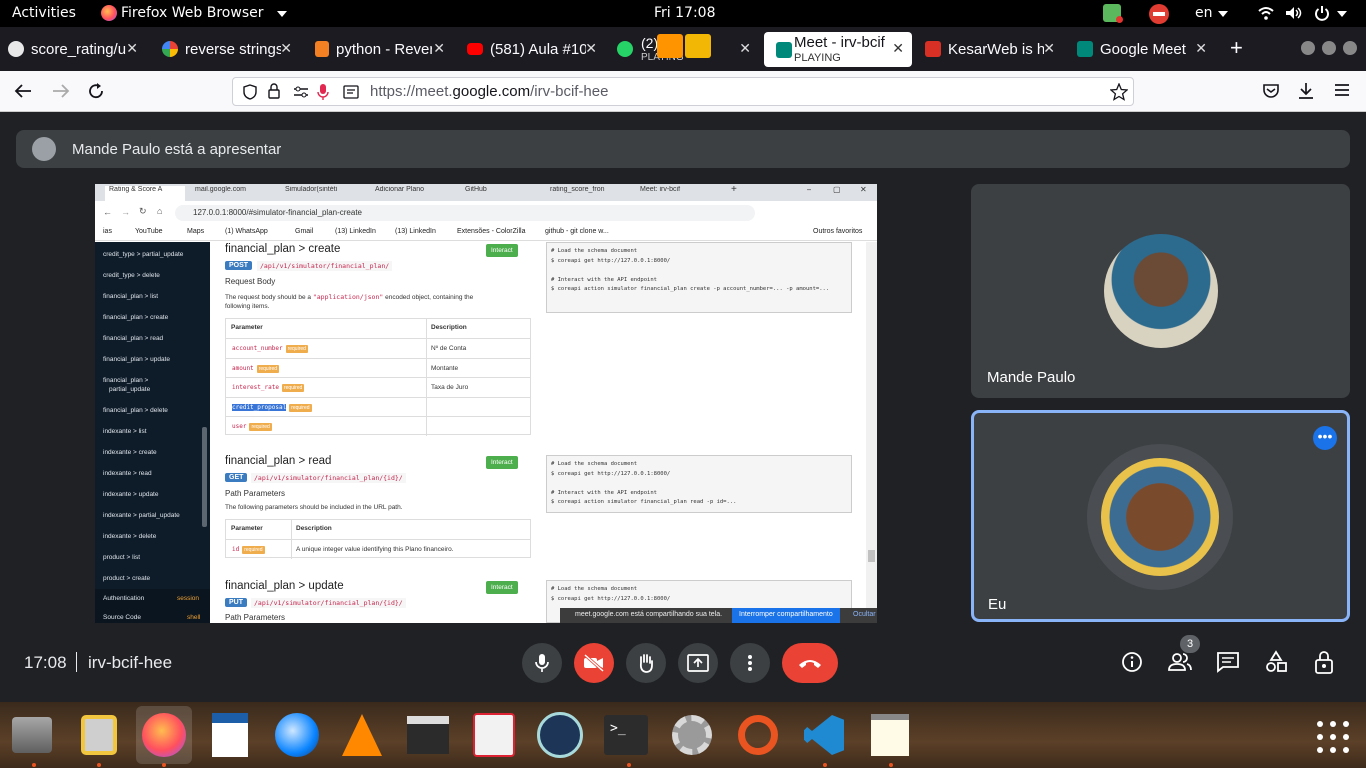 The image size is (1366, 768). What do you see at coordinates (698, 46) in the screenshot?
I see `microphone-indicator-icon` at bounding box center [698, 46].